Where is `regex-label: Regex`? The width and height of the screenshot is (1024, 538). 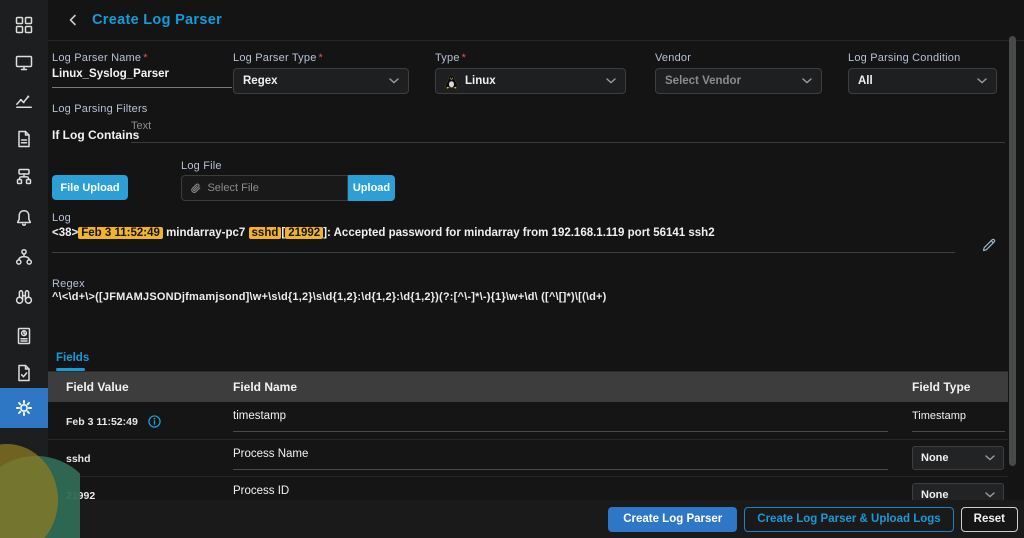 regex-label: Regex is located at coordinates (68, 284).